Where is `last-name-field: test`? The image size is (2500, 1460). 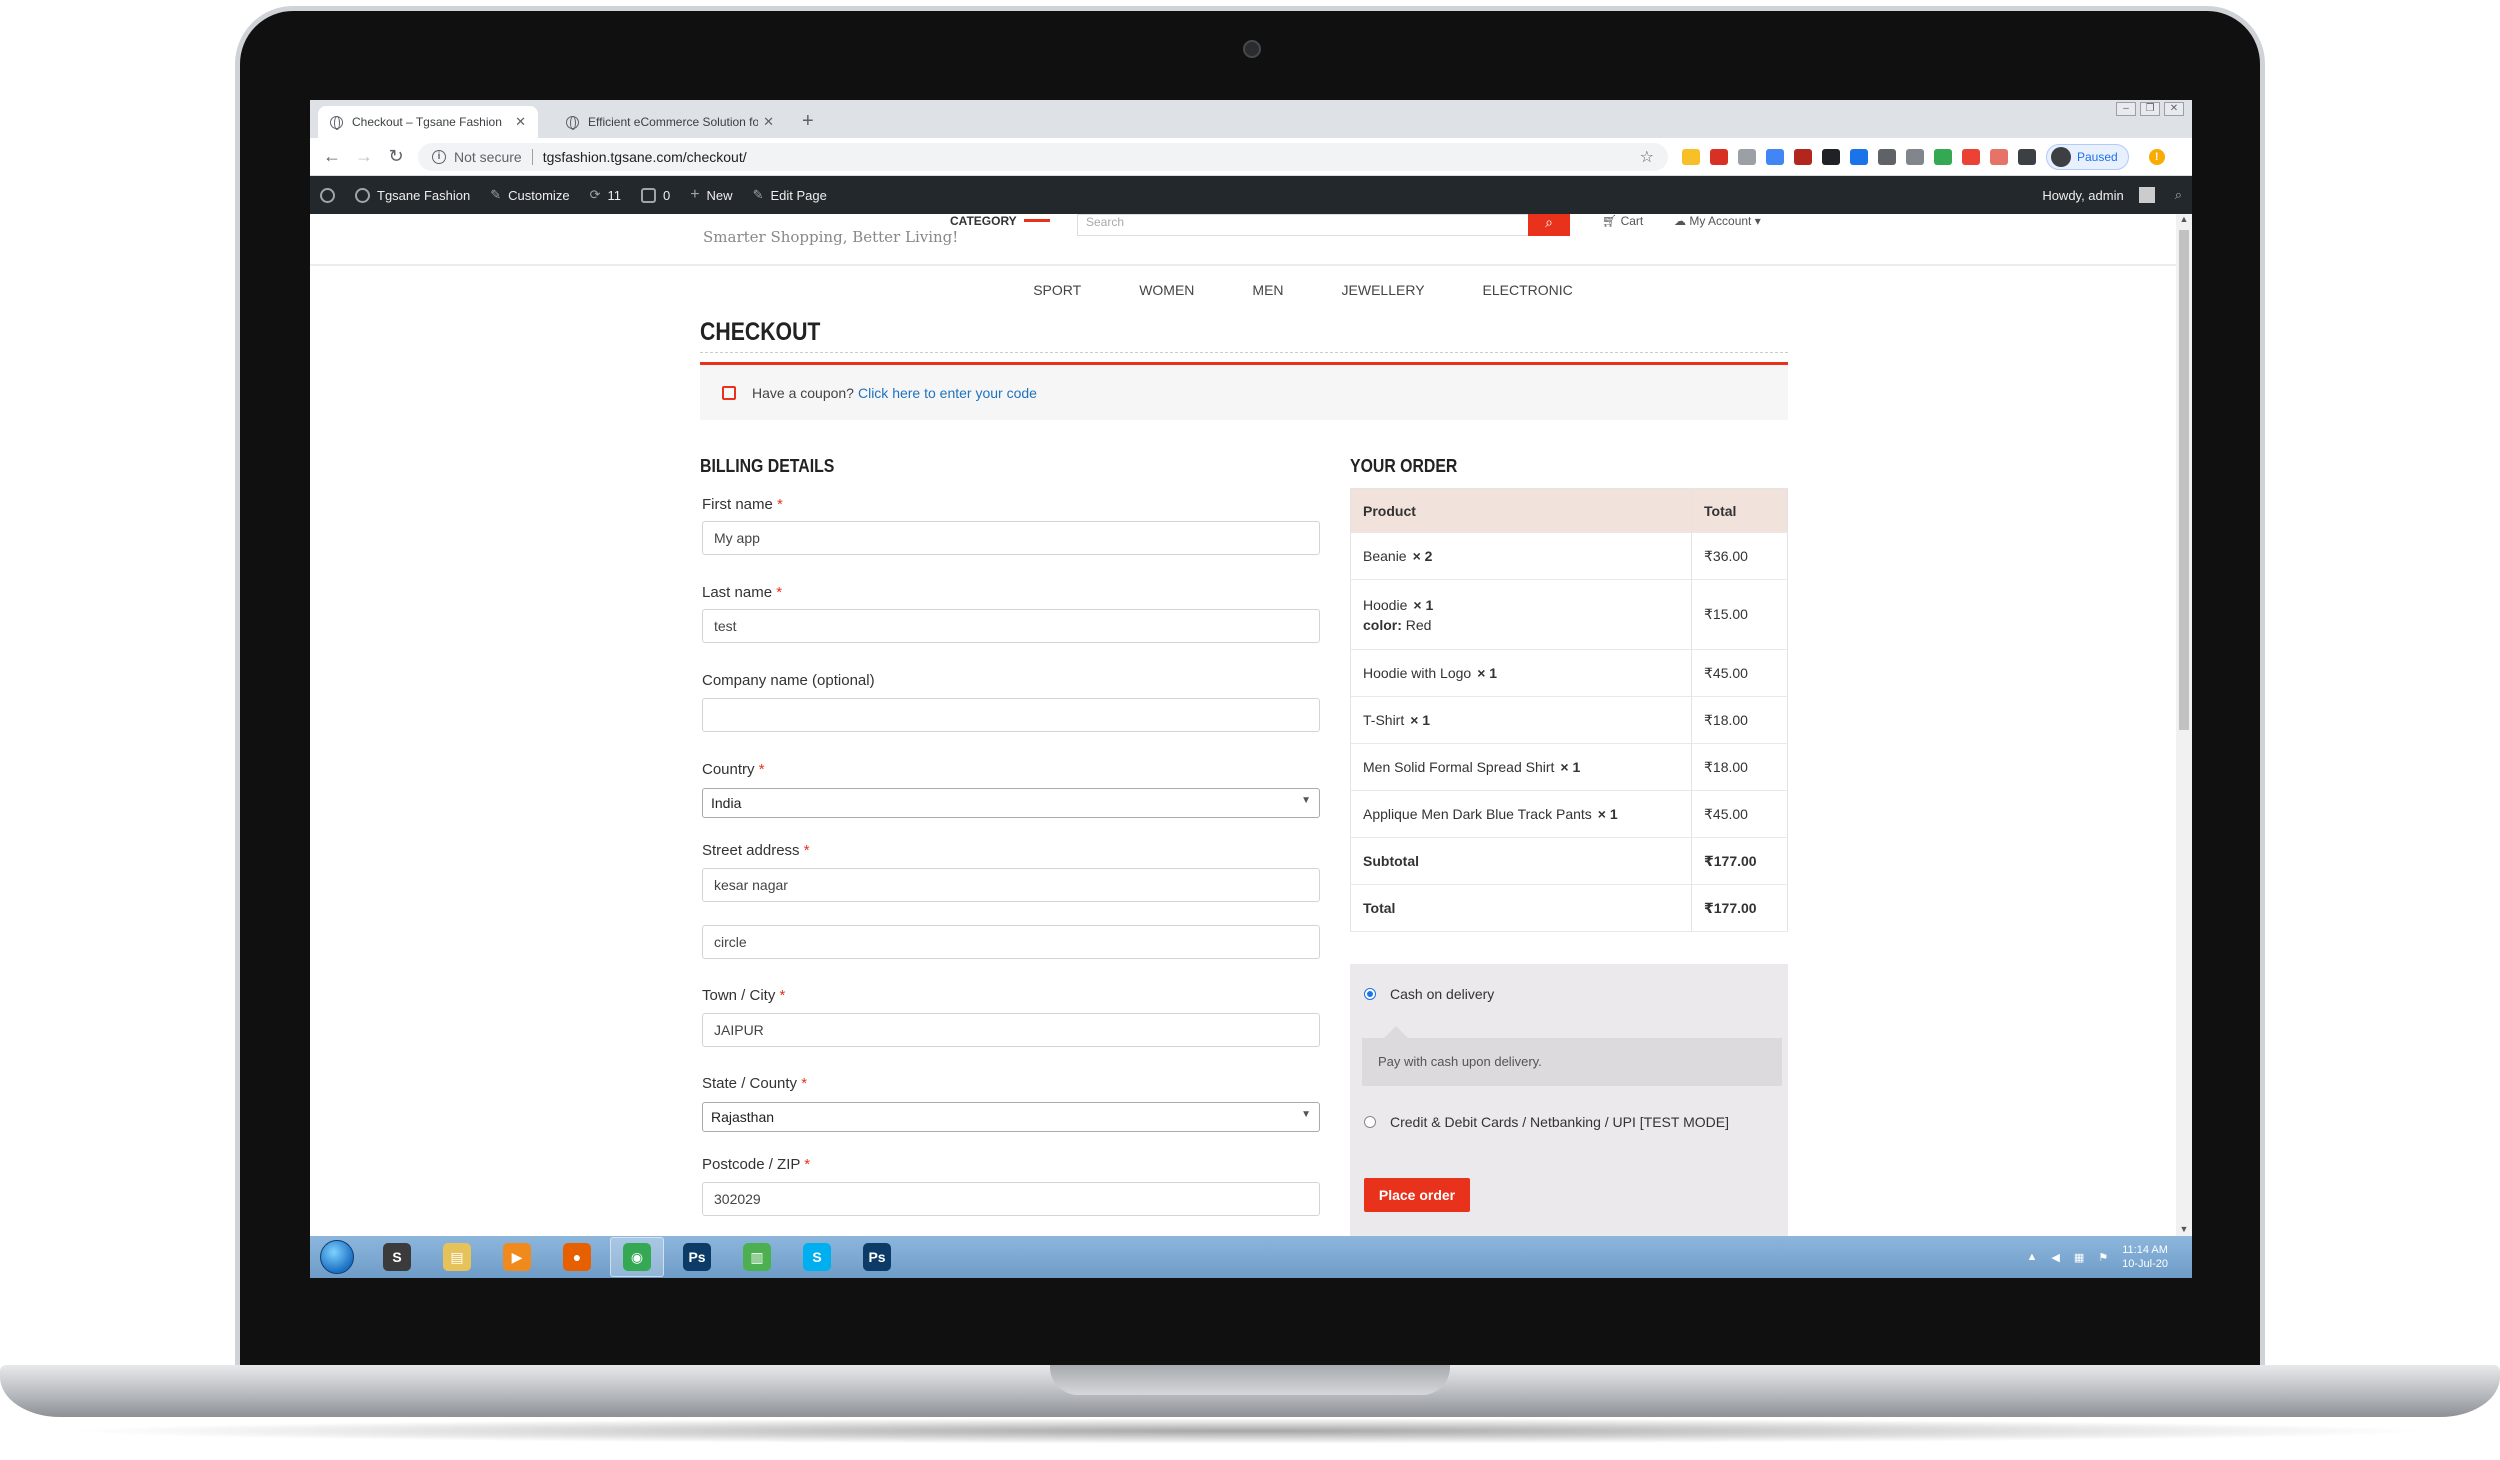 last-name-field: test is located at coordinates (1011, 626).